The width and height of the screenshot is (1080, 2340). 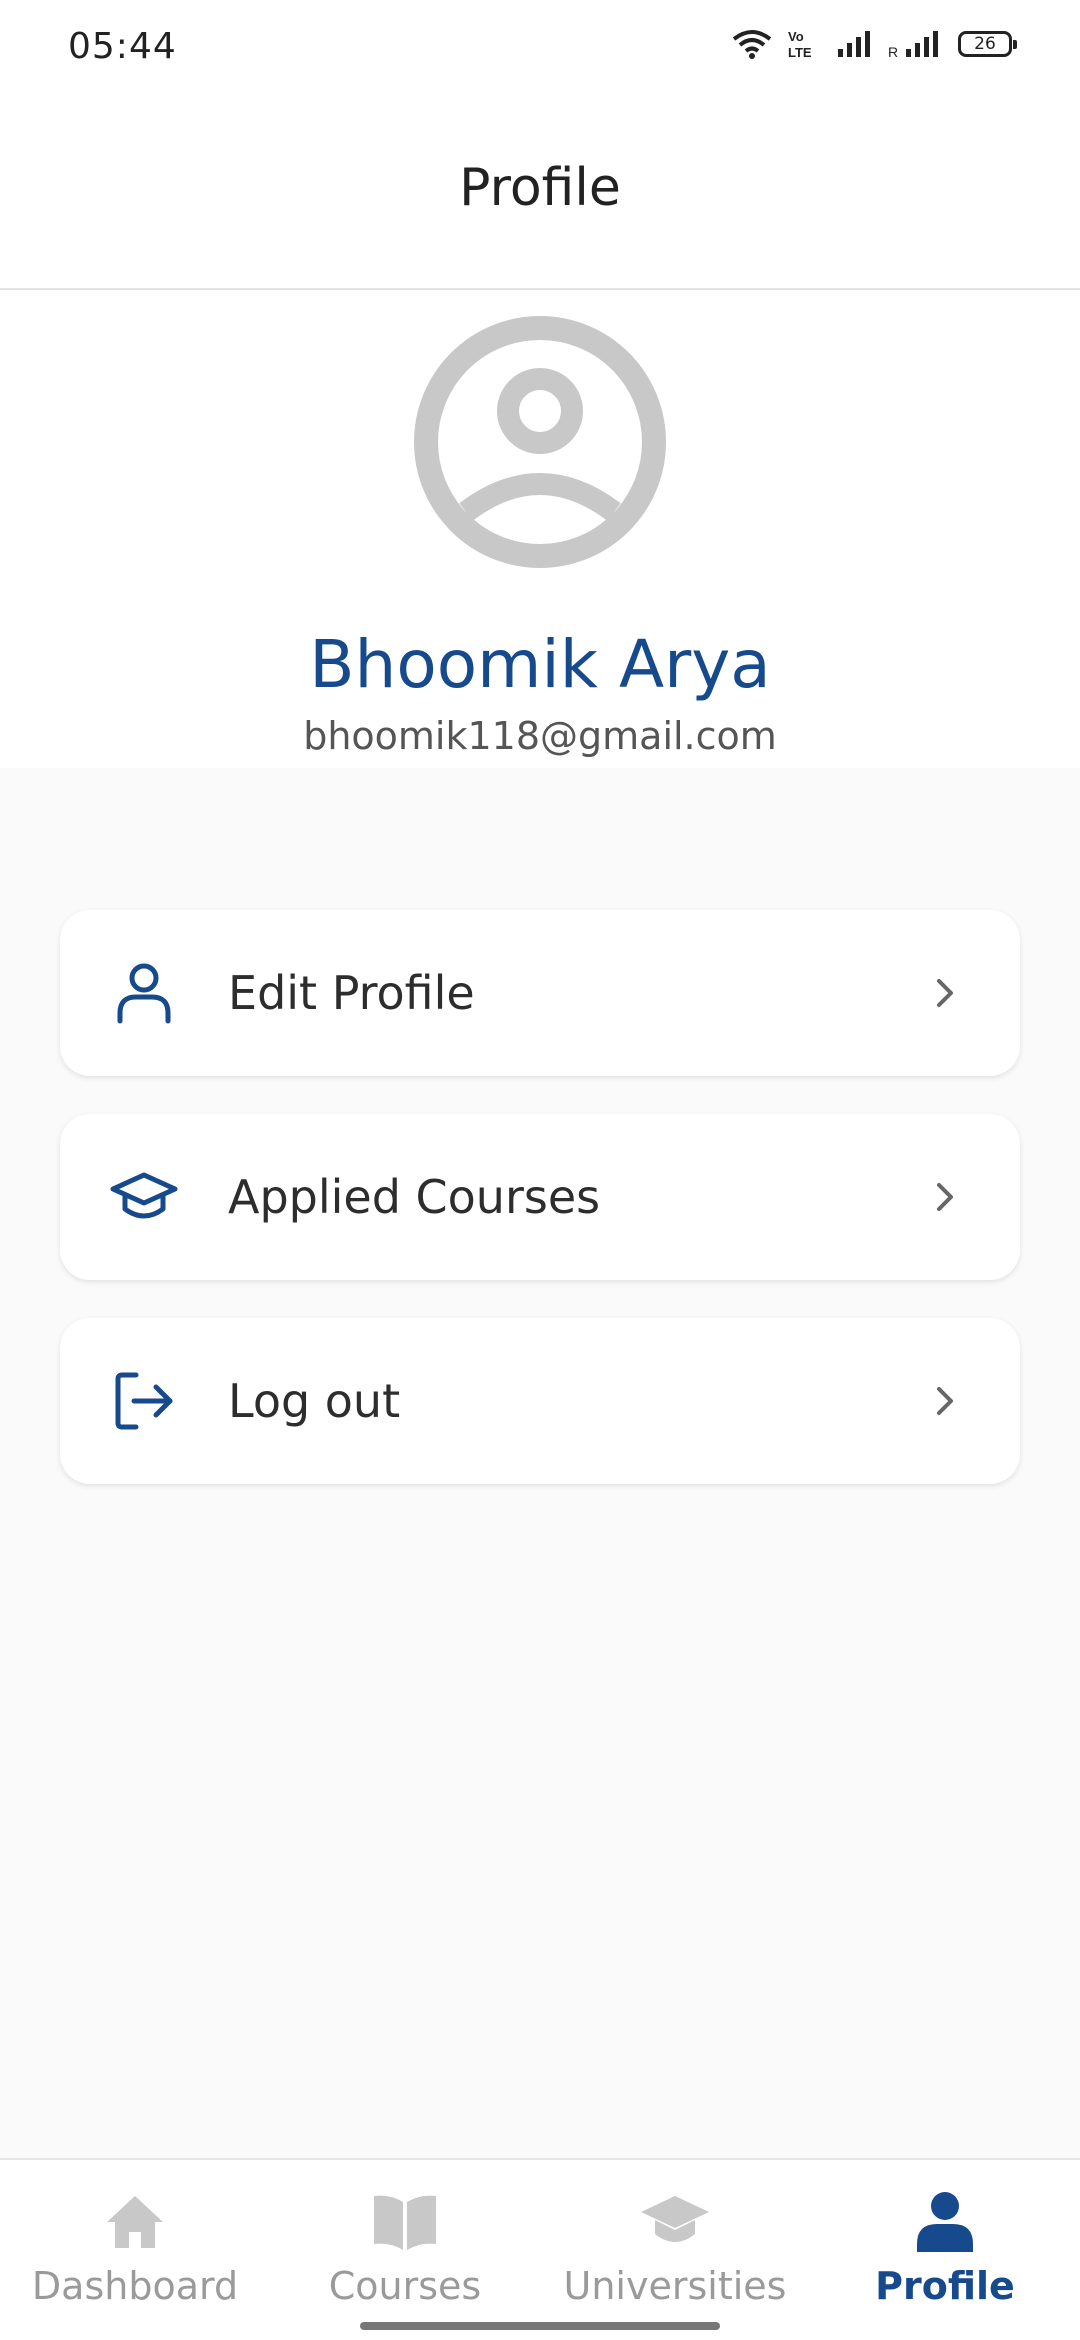 What do you see at coordinates (540, 1401) in the screenshot?
I see `logout-button: Log out` at bounding box center [540, 1401].